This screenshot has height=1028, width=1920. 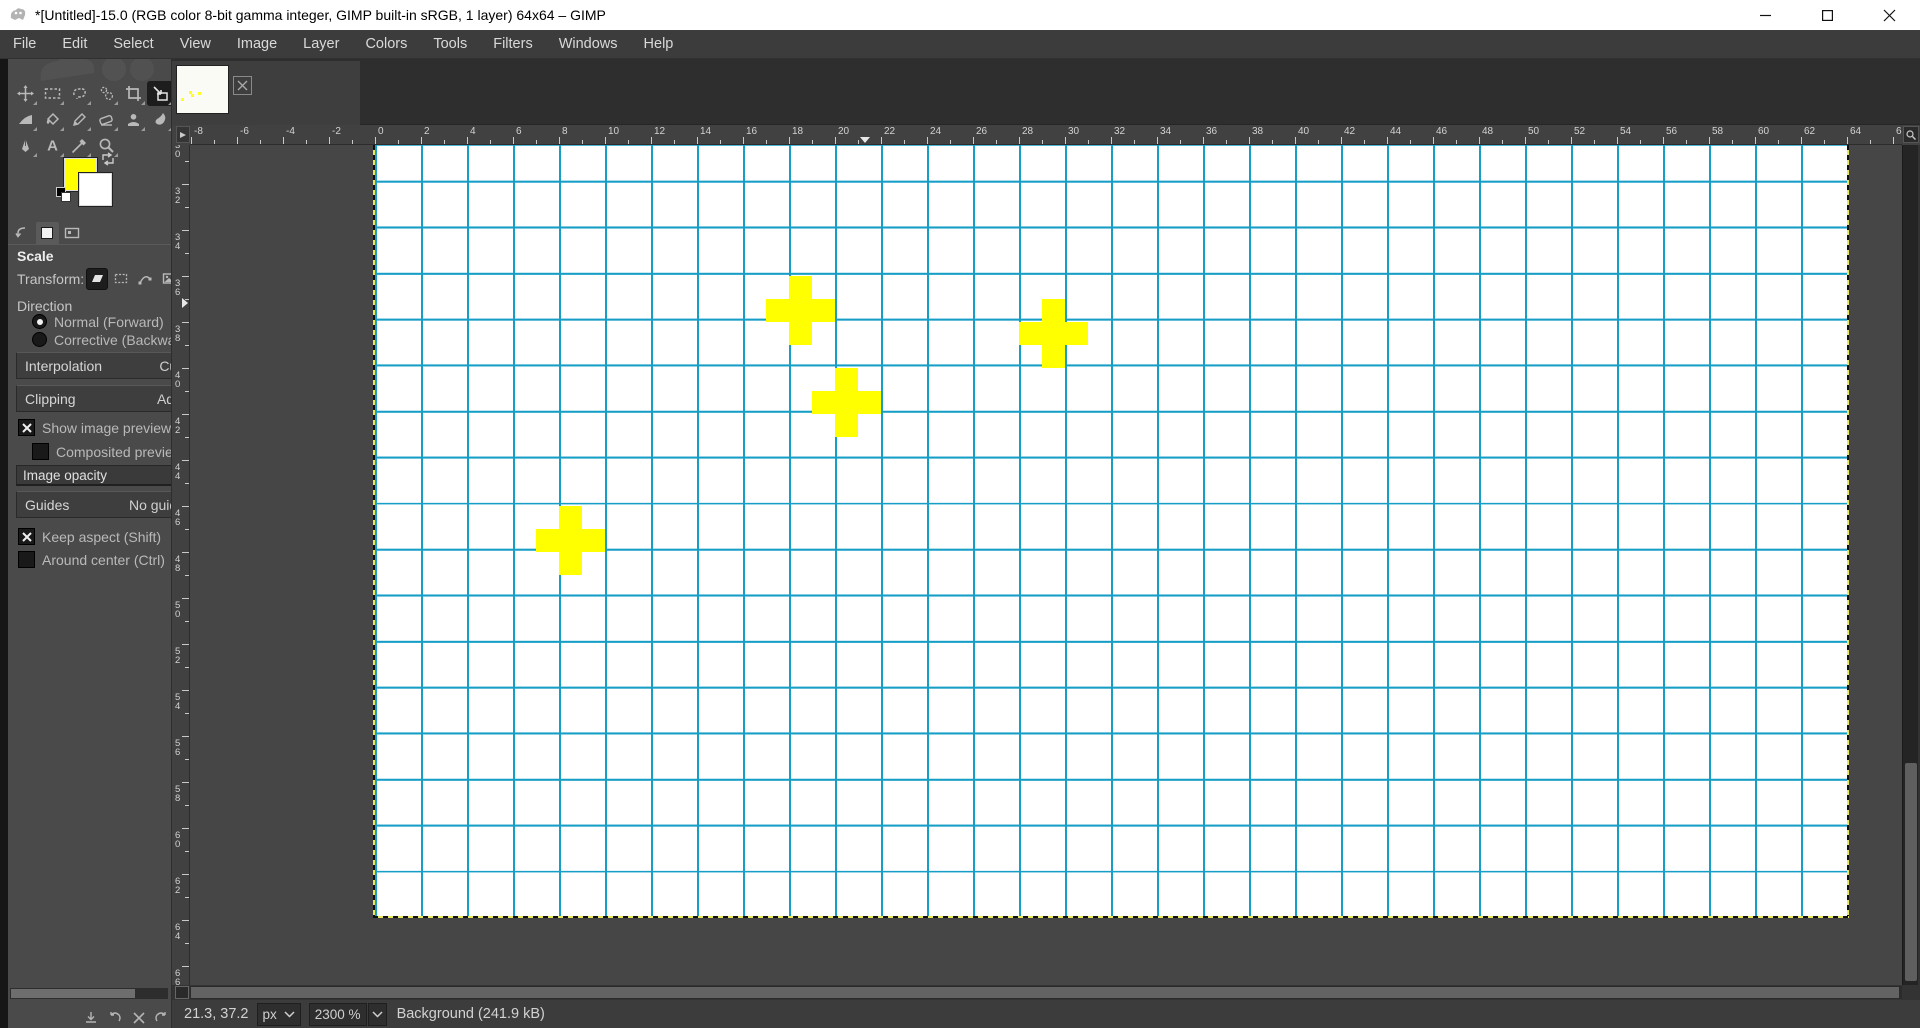 What do you see at coordinates (1827, 15) in the screenshot?
I see `maximize-button` at bounding box center [1827, 15].